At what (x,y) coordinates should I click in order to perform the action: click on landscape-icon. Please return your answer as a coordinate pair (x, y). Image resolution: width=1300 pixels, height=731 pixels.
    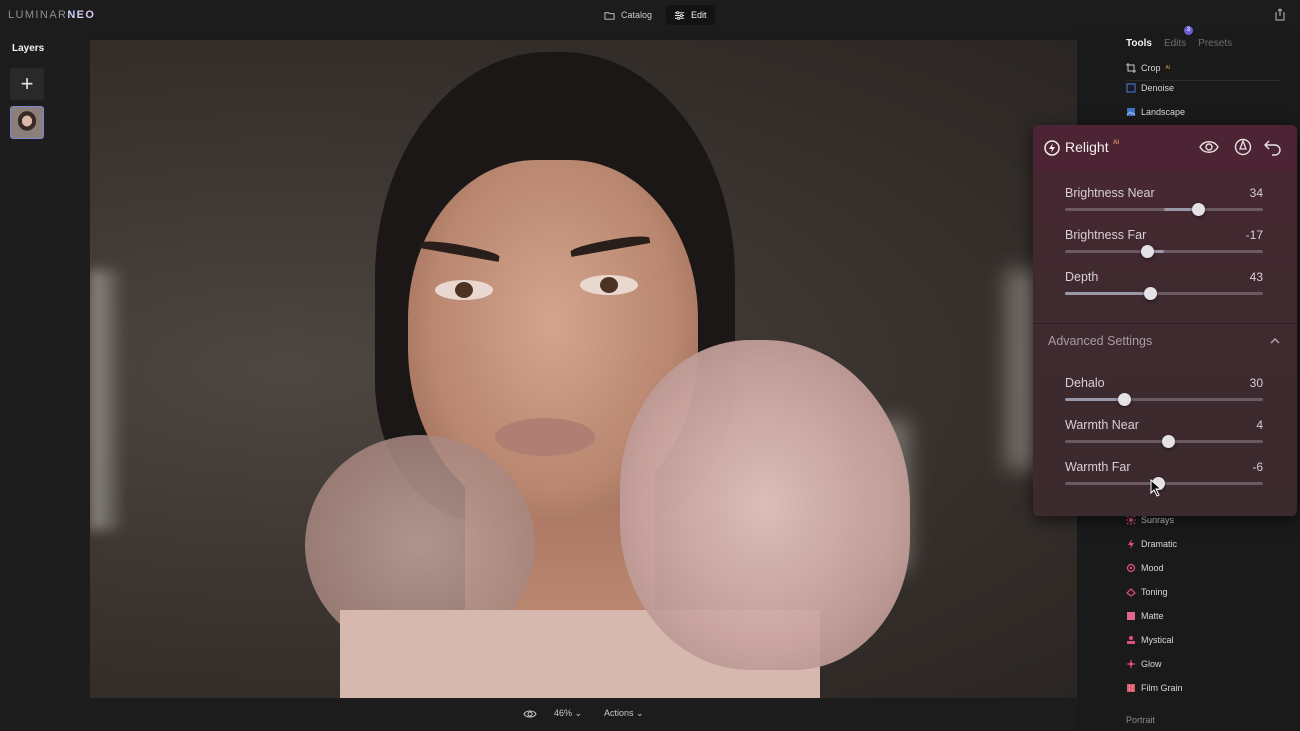
    Looking at the image, I should click on (1131, 112).